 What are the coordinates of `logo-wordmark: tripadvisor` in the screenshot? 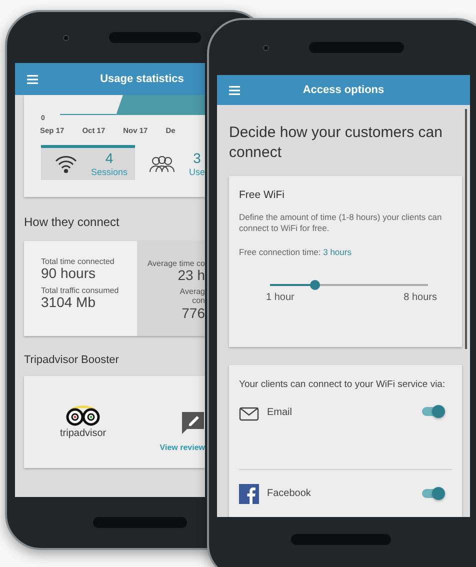 It's located at (83, 434).